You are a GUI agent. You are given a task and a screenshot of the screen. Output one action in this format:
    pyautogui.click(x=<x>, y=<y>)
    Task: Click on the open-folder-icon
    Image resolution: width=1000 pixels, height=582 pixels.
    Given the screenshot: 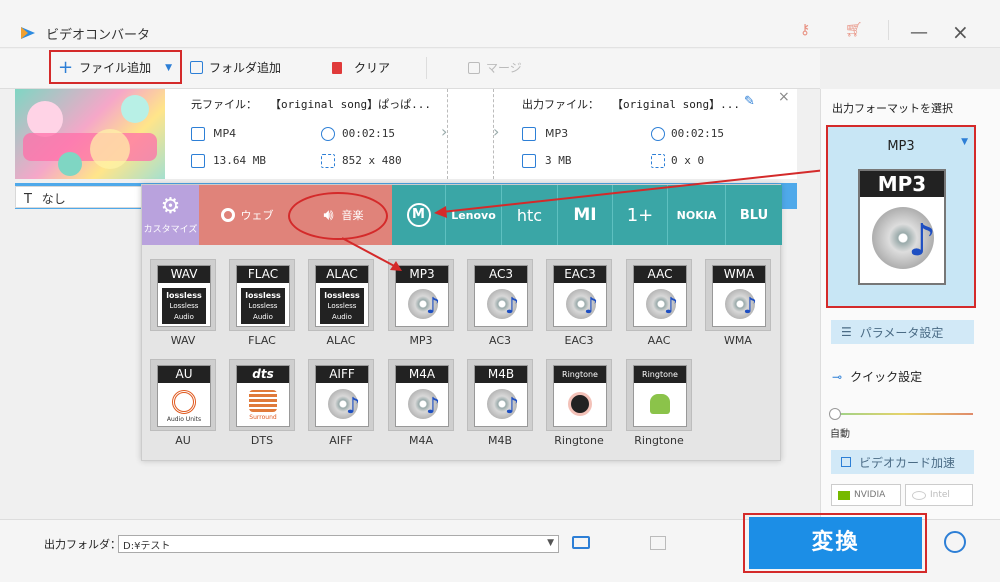 What is the action you would take?
    pyautogui.click(x=581, y=542)
    